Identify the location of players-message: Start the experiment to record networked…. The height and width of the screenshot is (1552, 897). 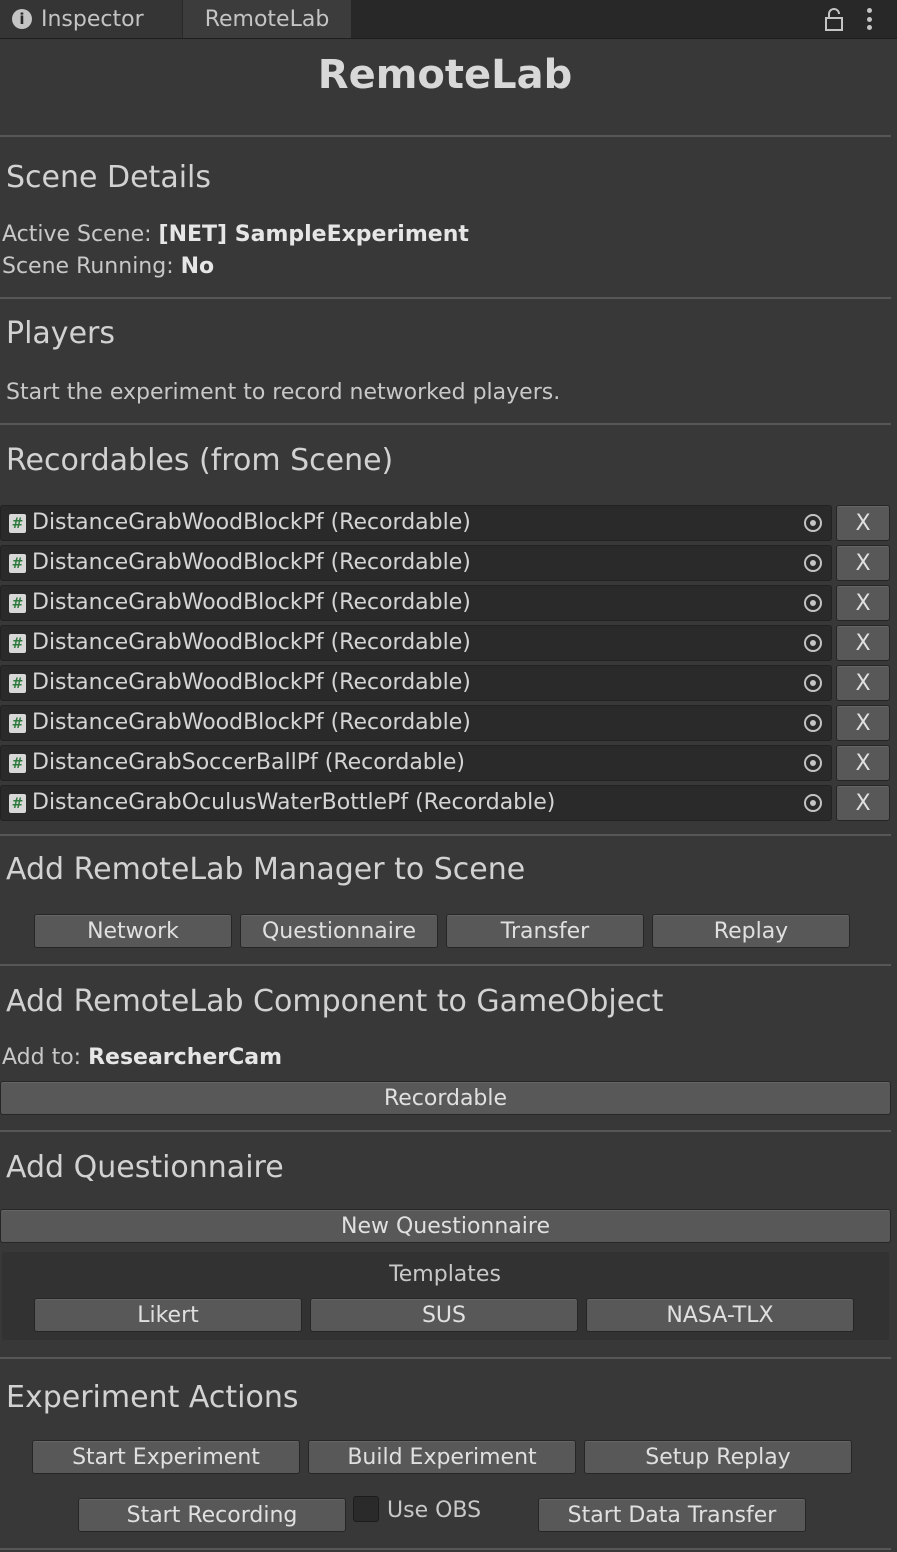
(283, 392).